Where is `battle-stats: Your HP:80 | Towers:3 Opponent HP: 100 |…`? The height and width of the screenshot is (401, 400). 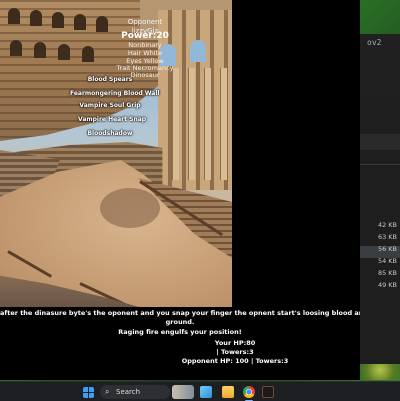
battle-stats: Your HP:80 | Towers:3 Opponent HP: 100 |… is located at coordinates (200, 352).